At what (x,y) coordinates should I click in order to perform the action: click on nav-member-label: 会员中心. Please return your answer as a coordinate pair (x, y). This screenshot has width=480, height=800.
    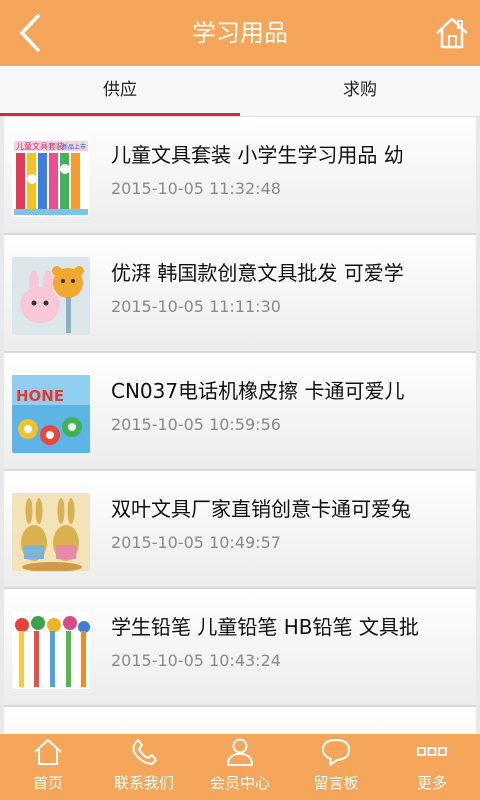
    Looking at the image, I should click on (239, 783).